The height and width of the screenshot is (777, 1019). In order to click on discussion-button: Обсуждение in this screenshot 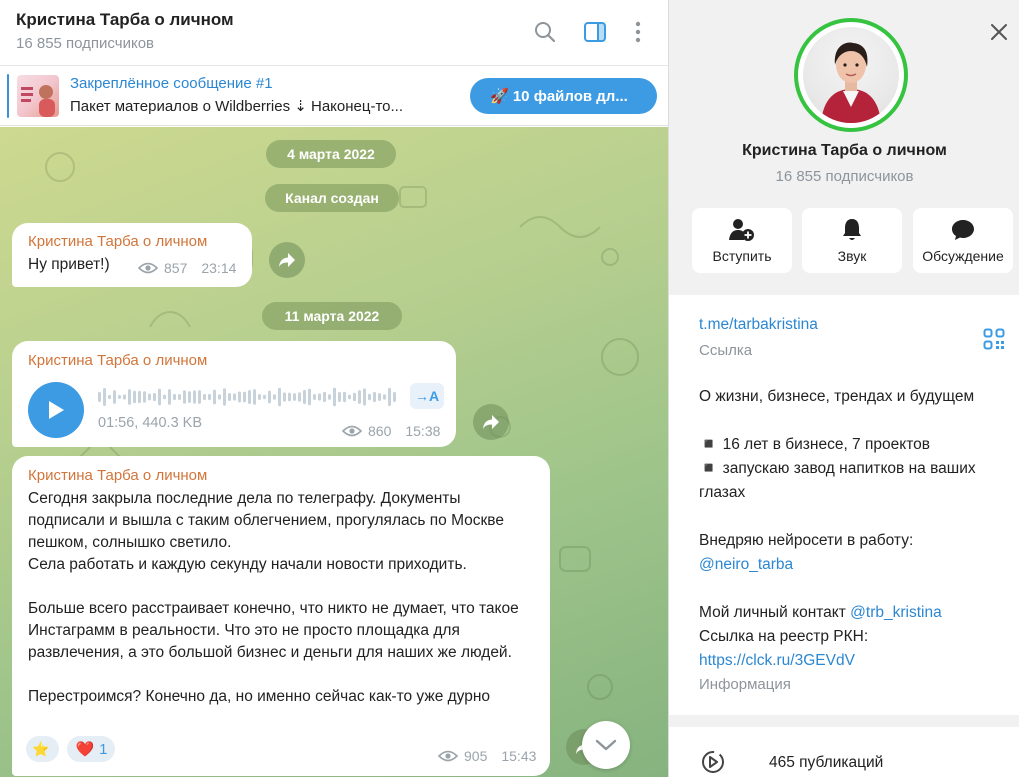, I will do `click(963, 240)`.